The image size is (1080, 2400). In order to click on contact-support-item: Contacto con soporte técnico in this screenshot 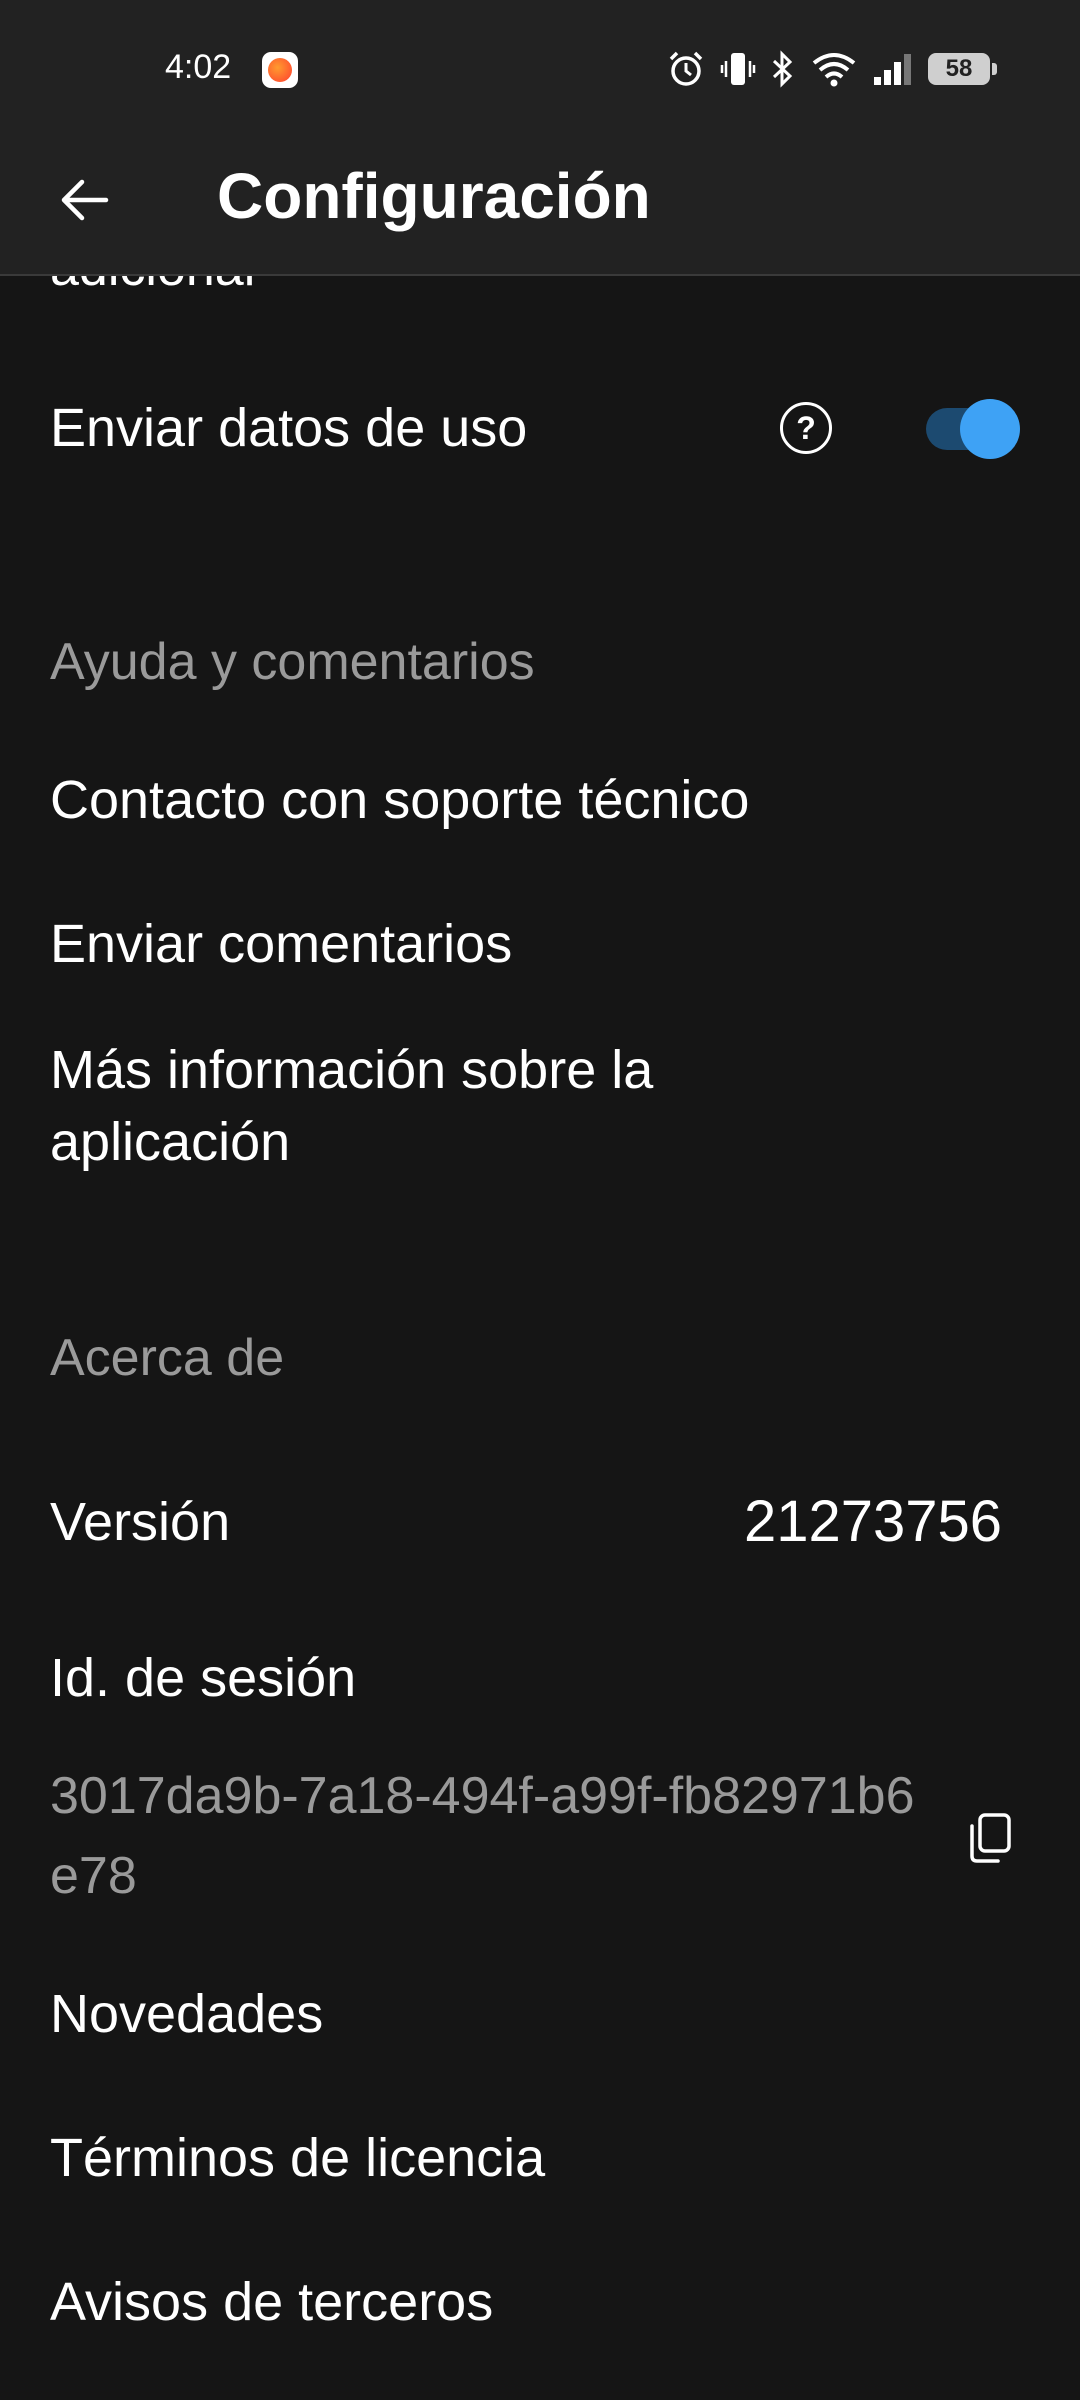, I will do `click(540, 814)`.